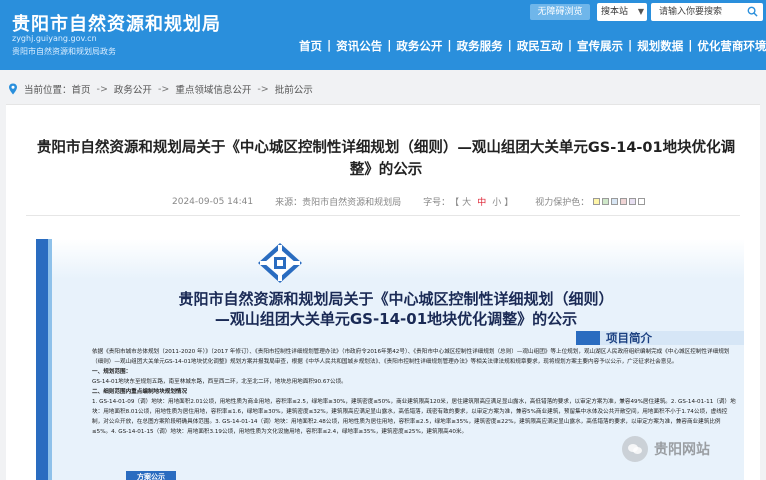 This screenshot has height=480, width=766. What do you see at coordinates (280, 263) in the screenshot?
I see `planning-emblem-icon` at bounding box center [280, 263].